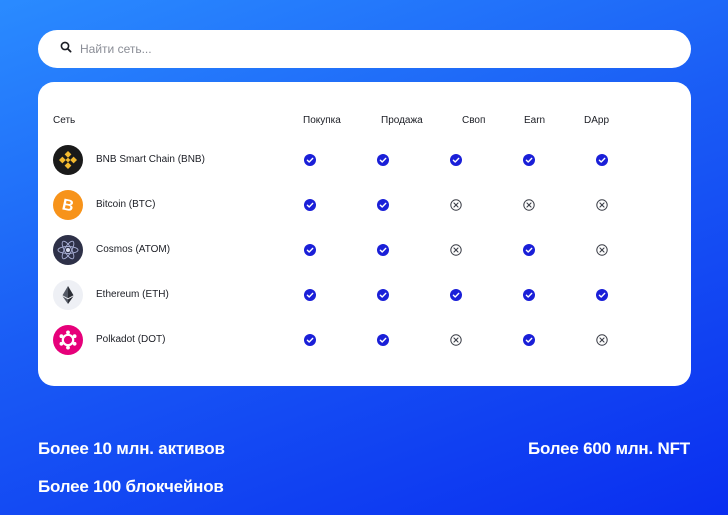 The image size is (728, 515). What do you see at coordinates (608, 448) in the screenshot?
I see `stat-nft: Более 600 млн. NFT` at bounding box center [608, 448].